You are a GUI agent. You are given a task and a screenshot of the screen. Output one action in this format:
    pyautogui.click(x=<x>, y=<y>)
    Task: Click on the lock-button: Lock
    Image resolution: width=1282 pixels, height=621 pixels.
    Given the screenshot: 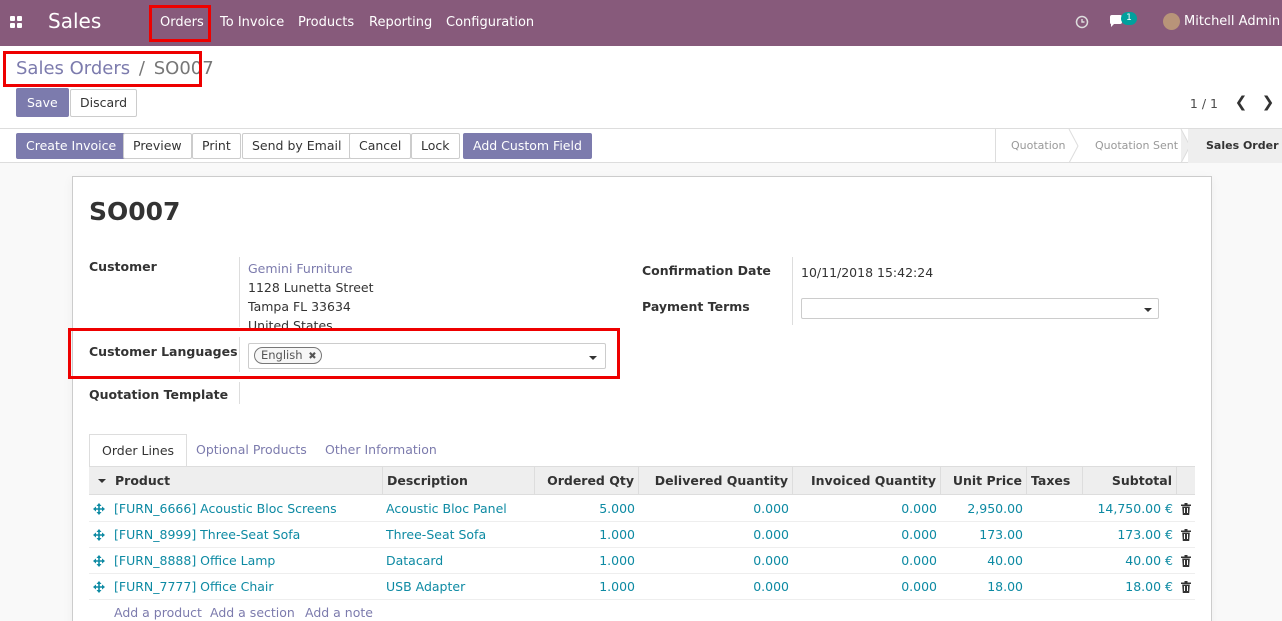 What is the action you would take?
    pyautogui.click(x=435, y=146)
    